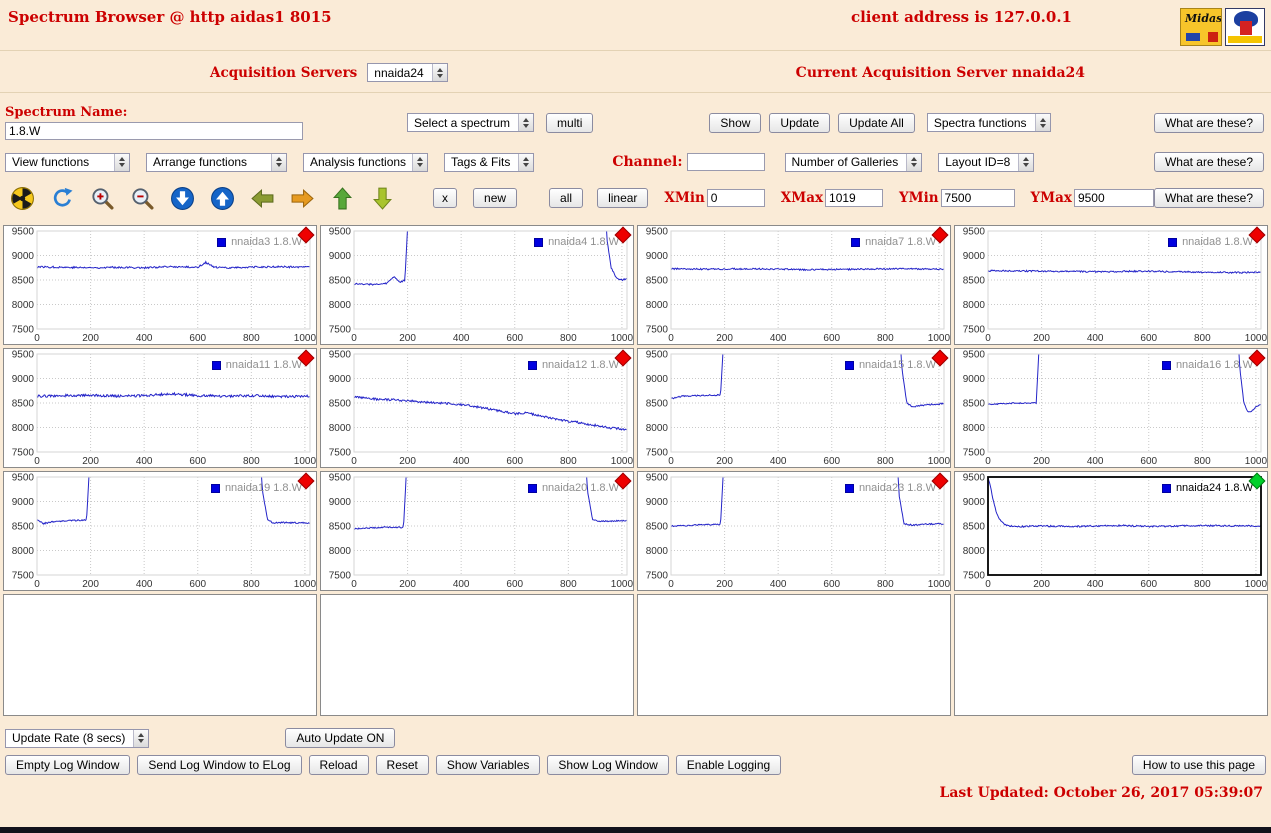 Image resolution: width=1271 pixels, height=833 pixels. Describe the element at coordinates (302, 198) in the screenshot. I see `pan-right-icon` at that location.